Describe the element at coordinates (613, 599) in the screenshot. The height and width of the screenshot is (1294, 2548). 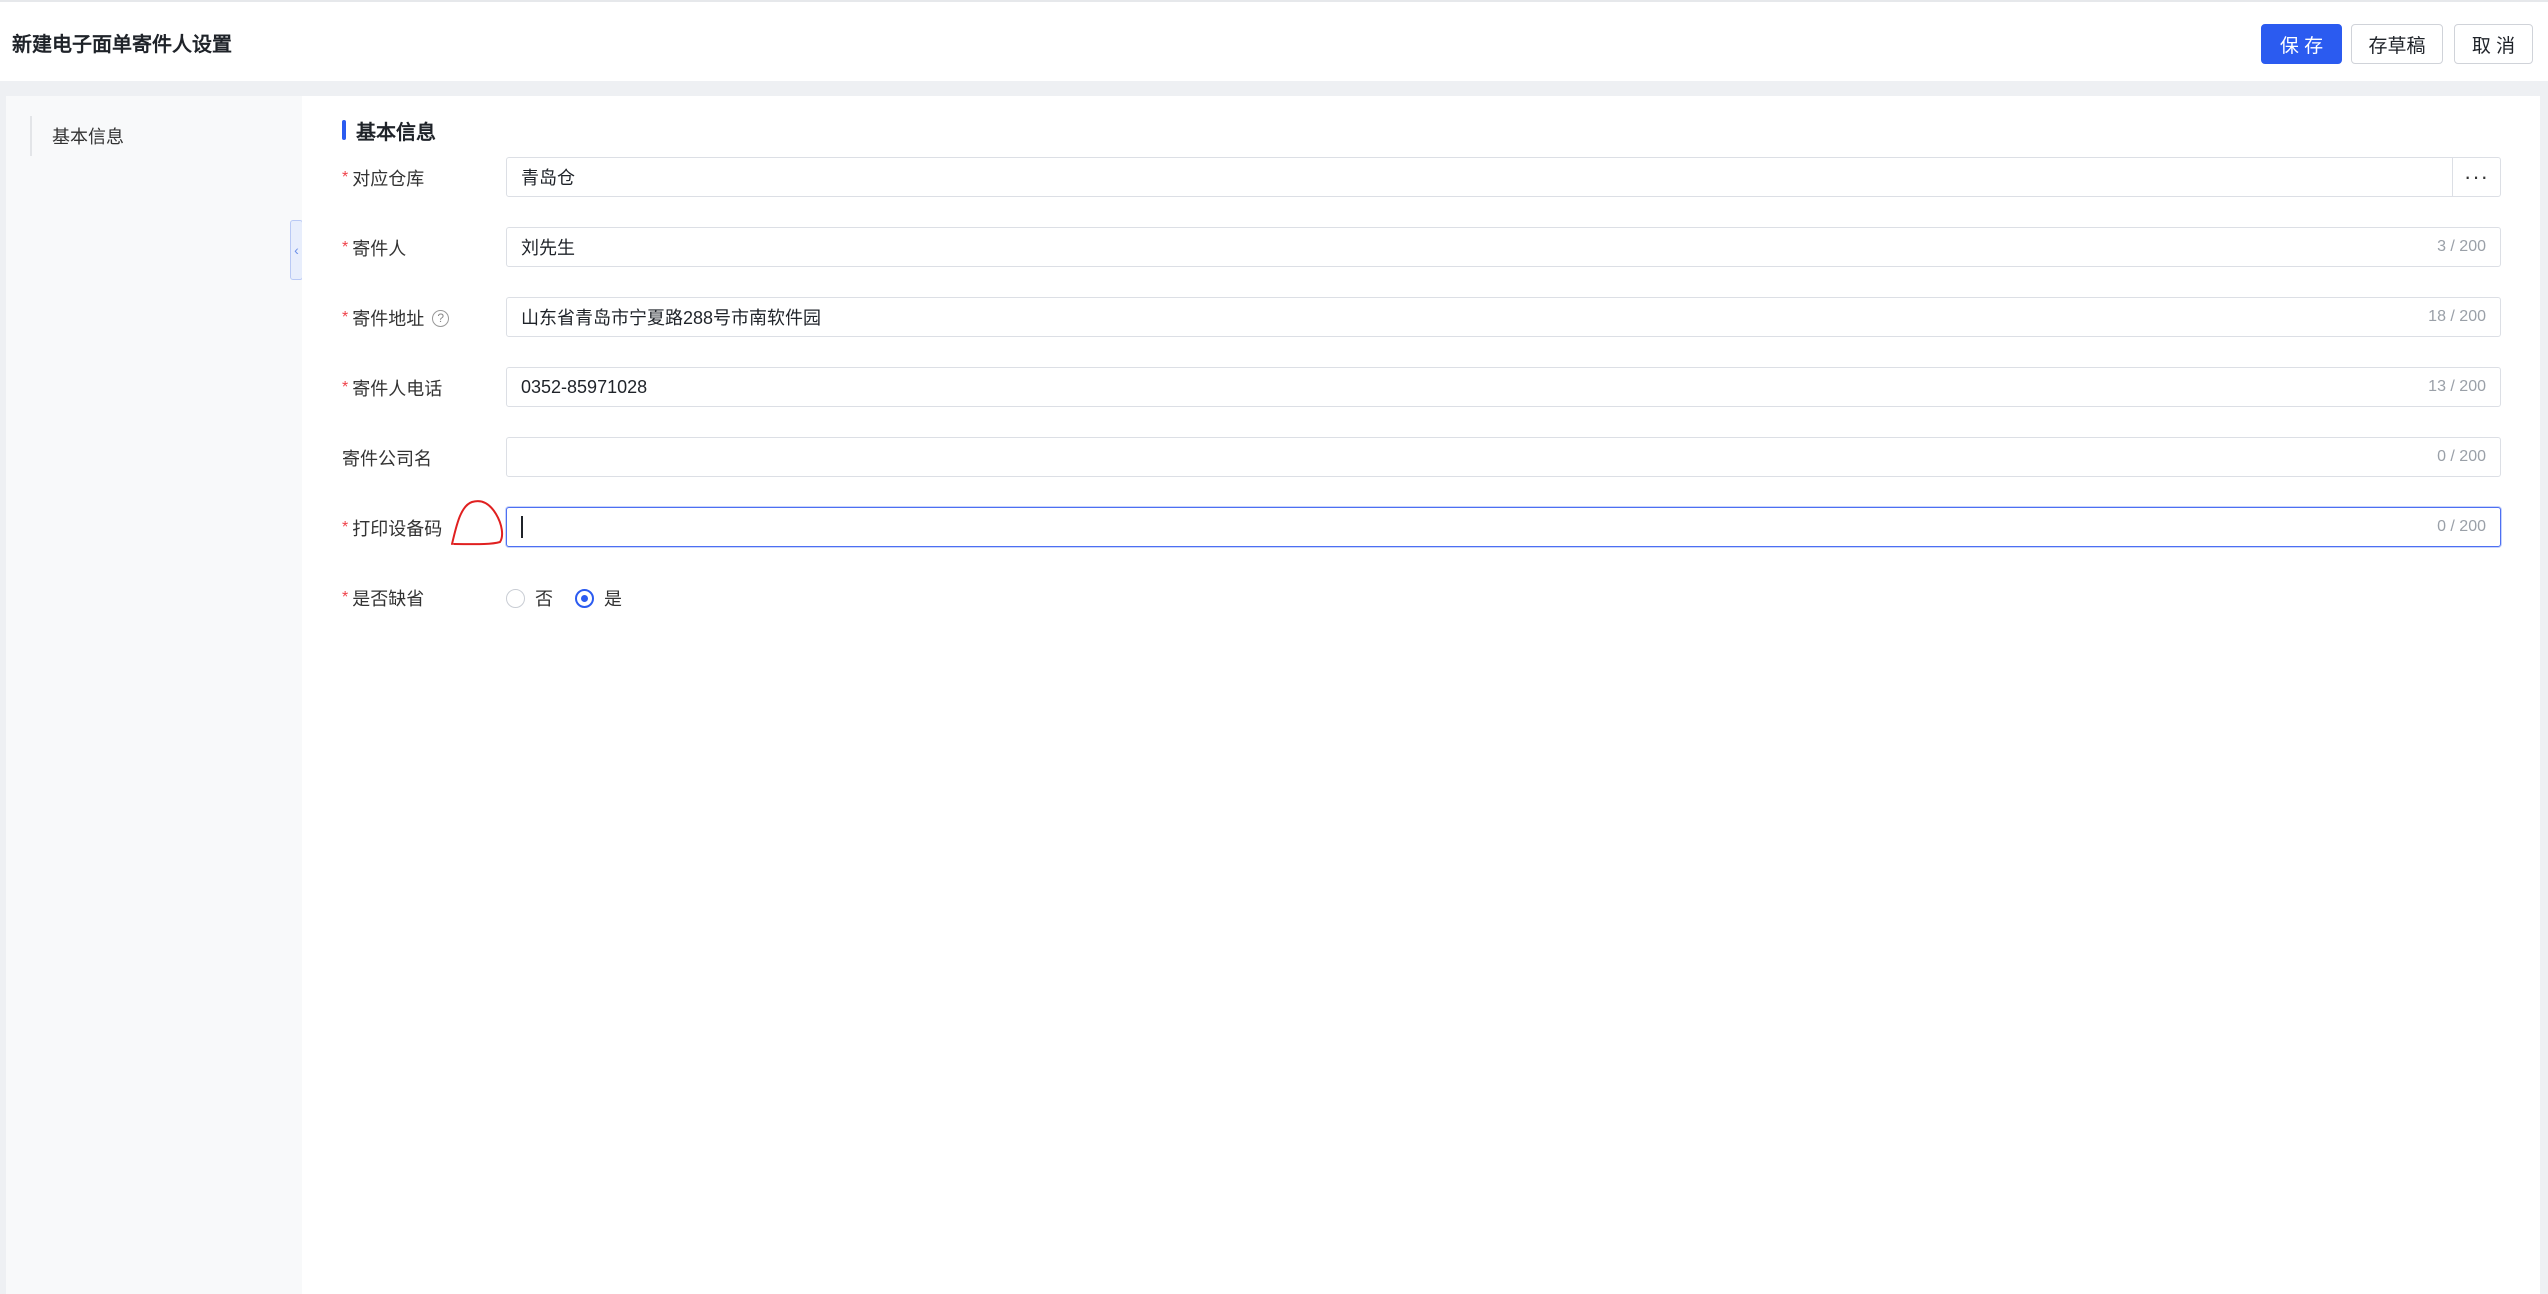
I see `radio-label: 是` at that location.